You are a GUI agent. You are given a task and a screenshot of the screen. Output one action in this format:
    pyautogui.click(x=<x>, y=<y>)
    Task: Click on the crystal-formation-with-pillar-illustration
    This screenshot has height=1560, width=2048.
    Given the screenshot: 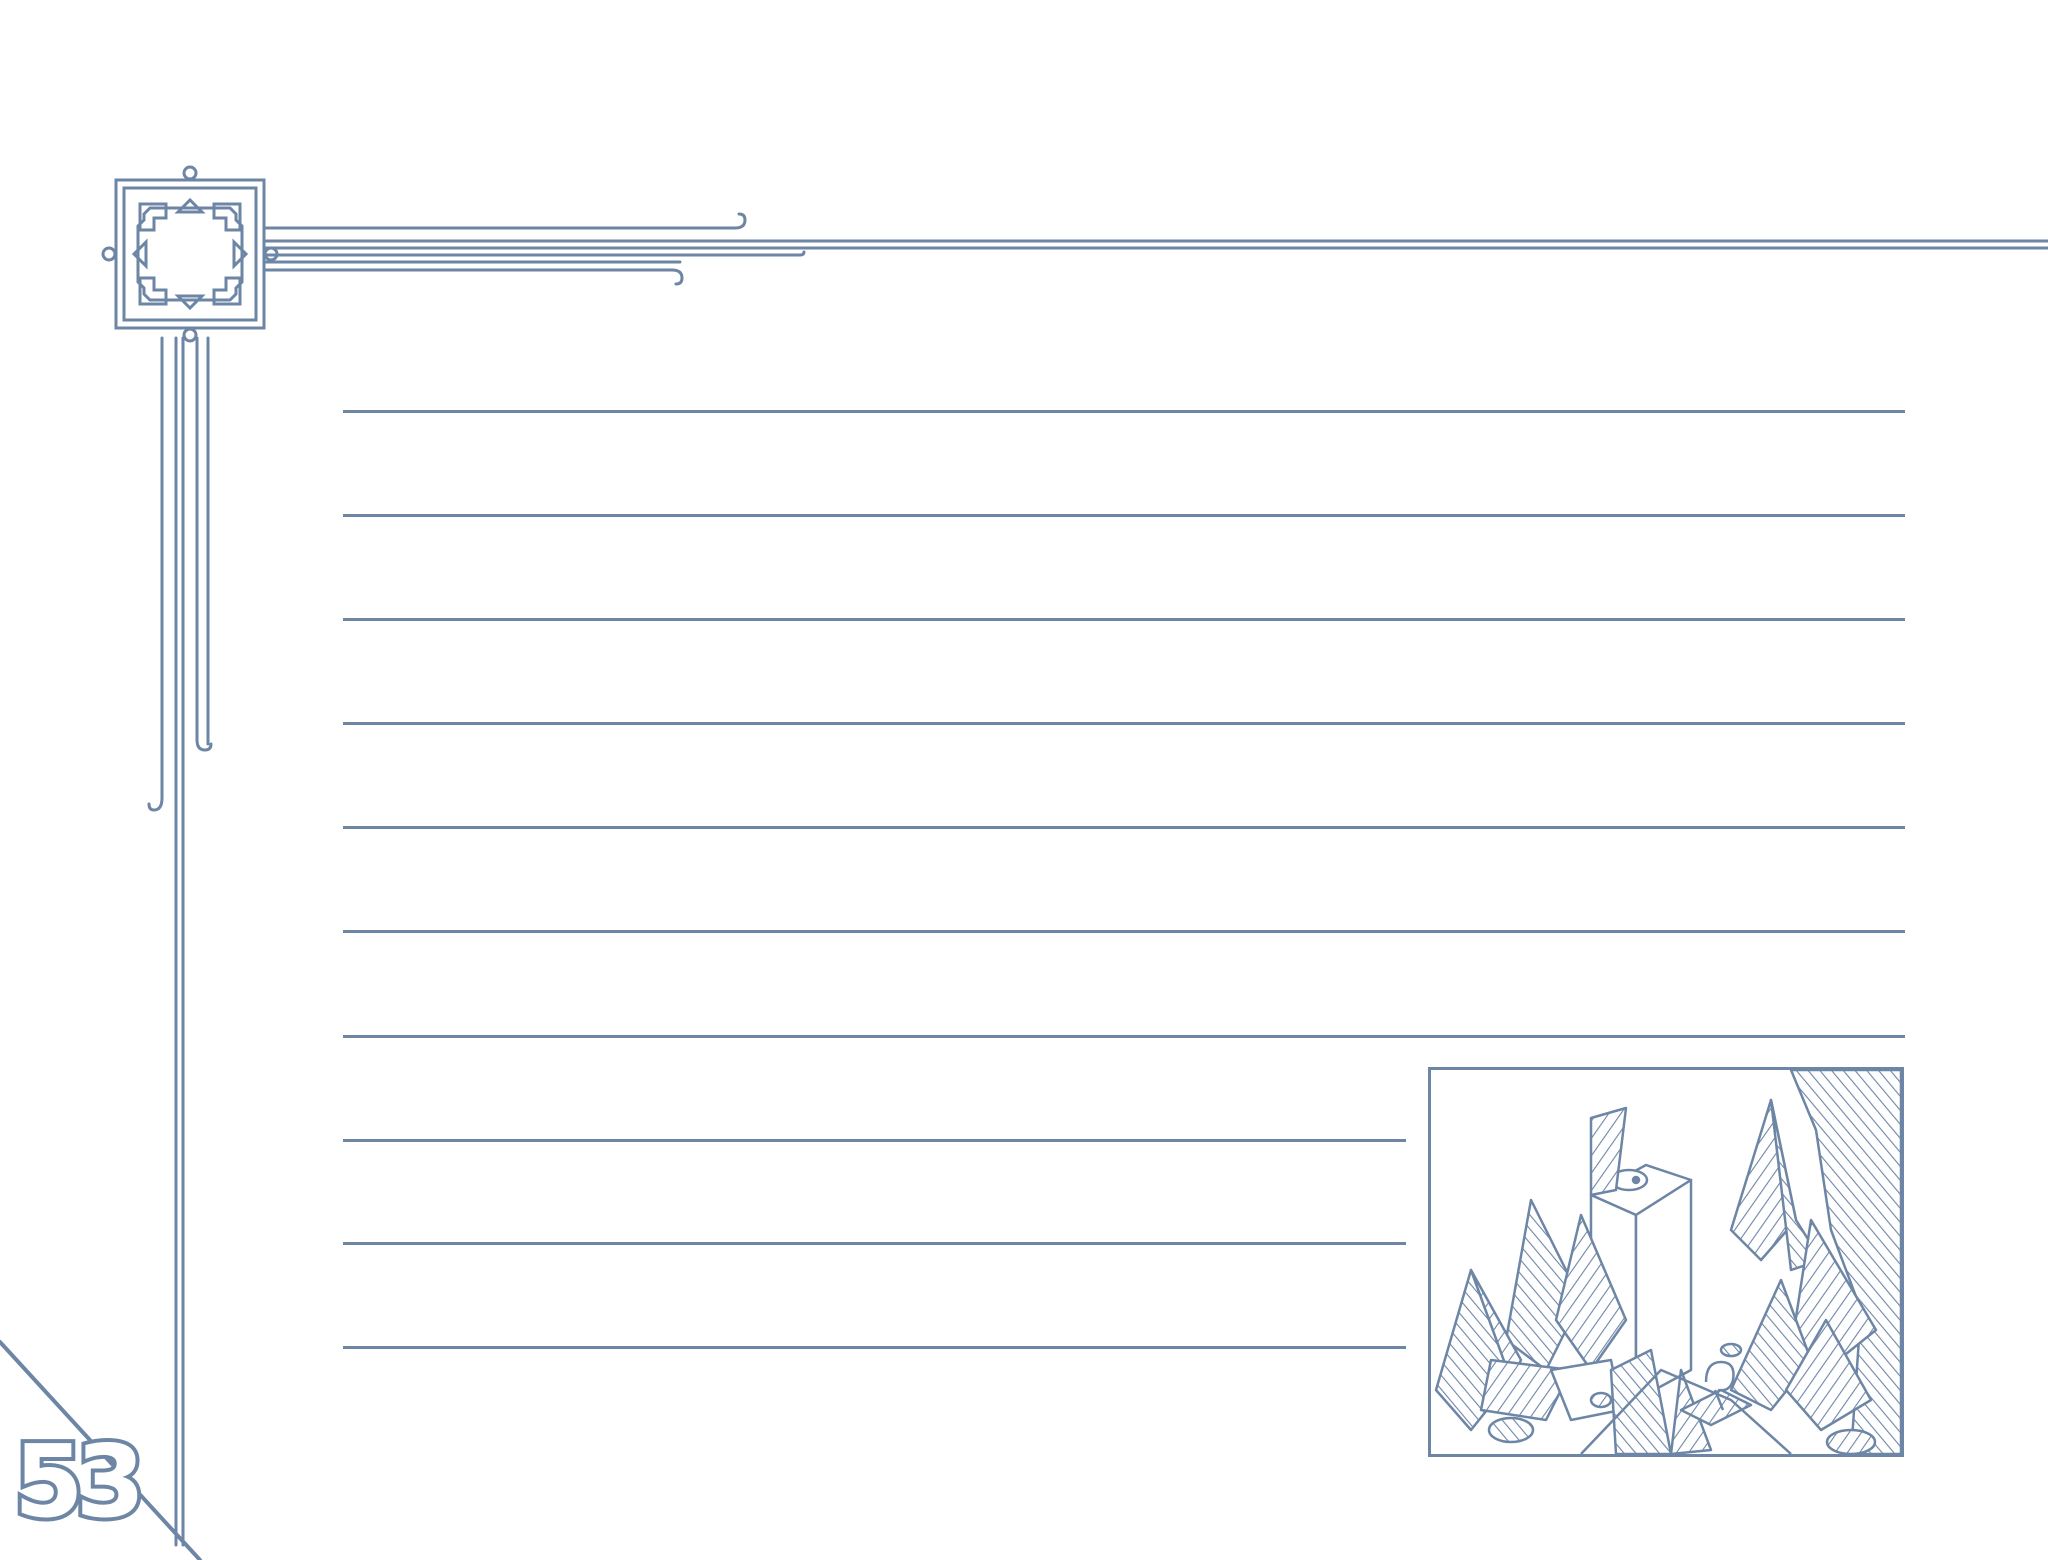 What is the action you would take?
    pyautogui.click(x=1667, y=1262)
    